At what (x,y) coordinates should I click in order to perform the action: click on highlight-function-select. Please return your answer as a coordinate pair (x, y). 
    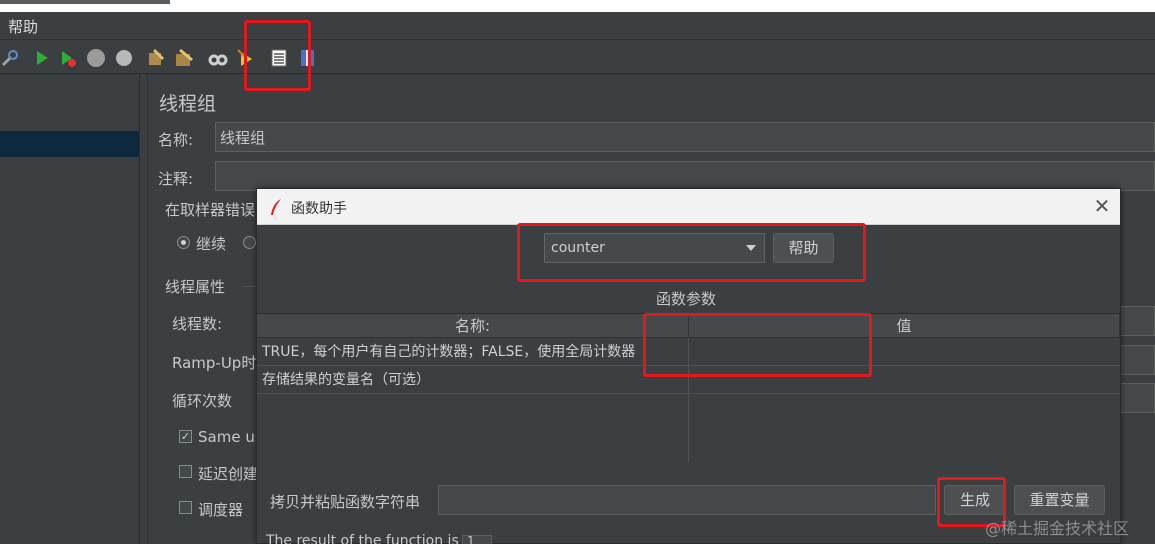
    Looking at the image, I should click on (691, 252).